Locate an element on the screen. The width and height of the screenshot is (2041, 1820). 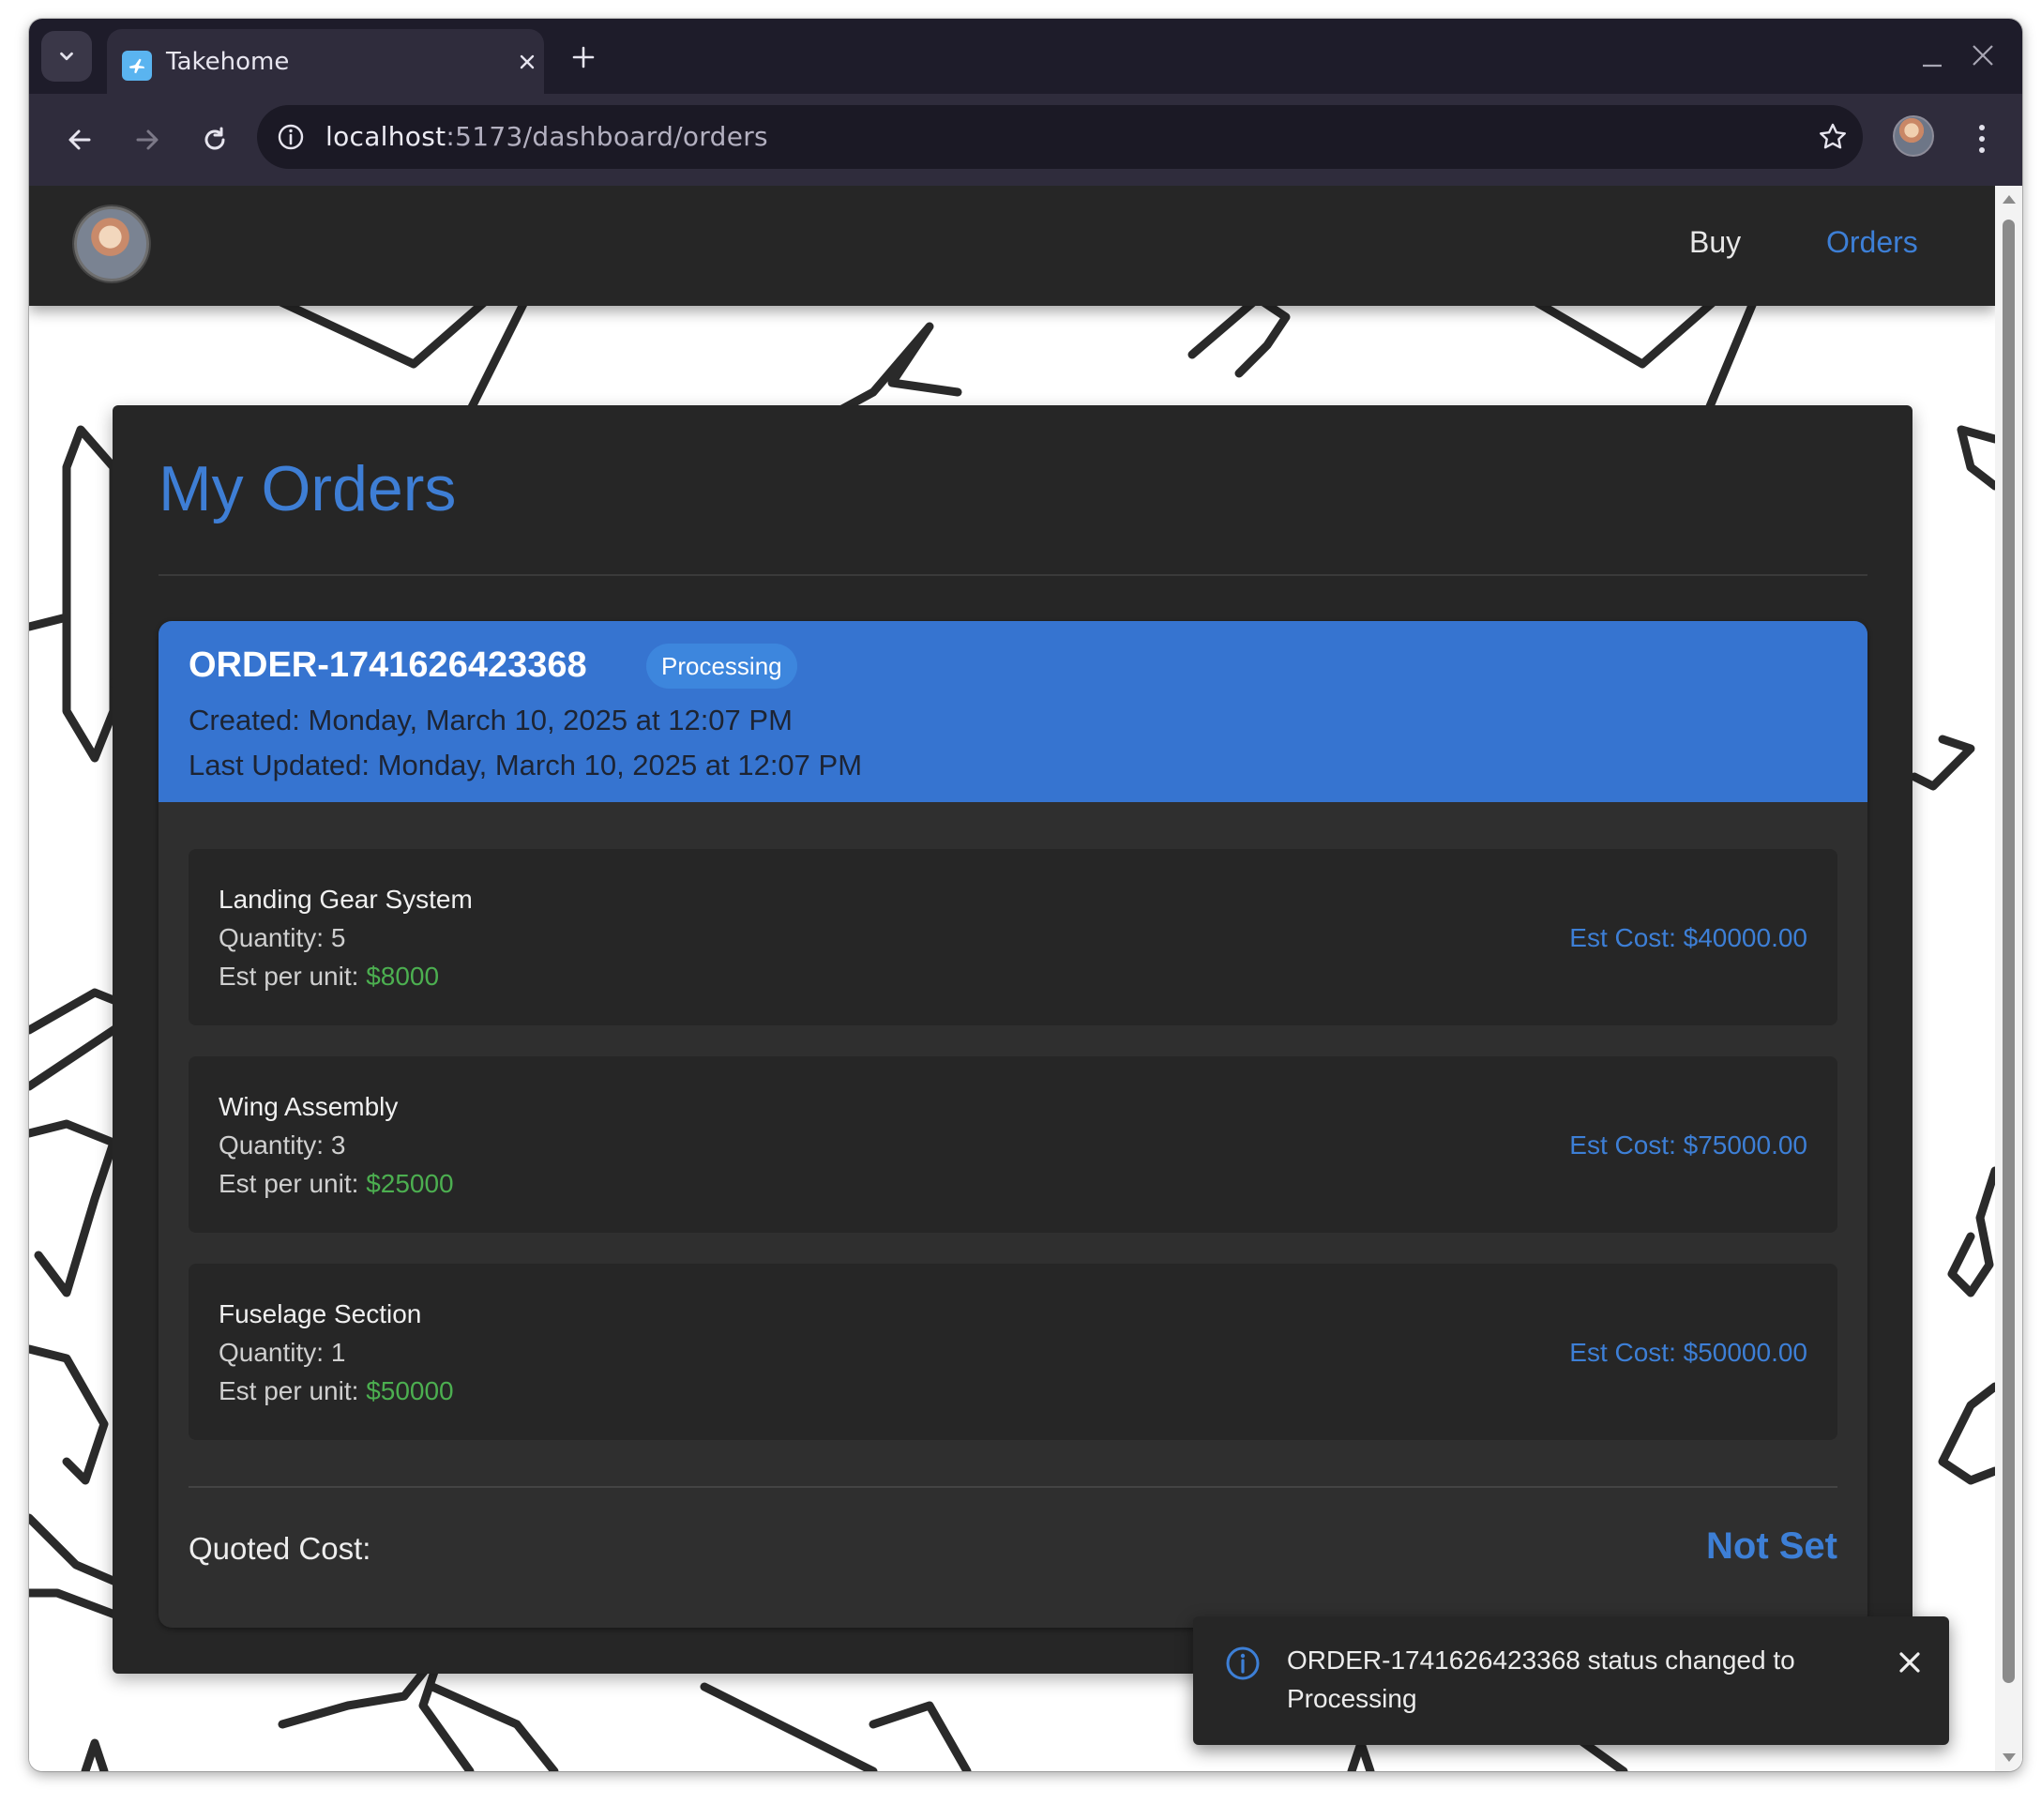
new-tab-button is located at coordinates (583, 57).